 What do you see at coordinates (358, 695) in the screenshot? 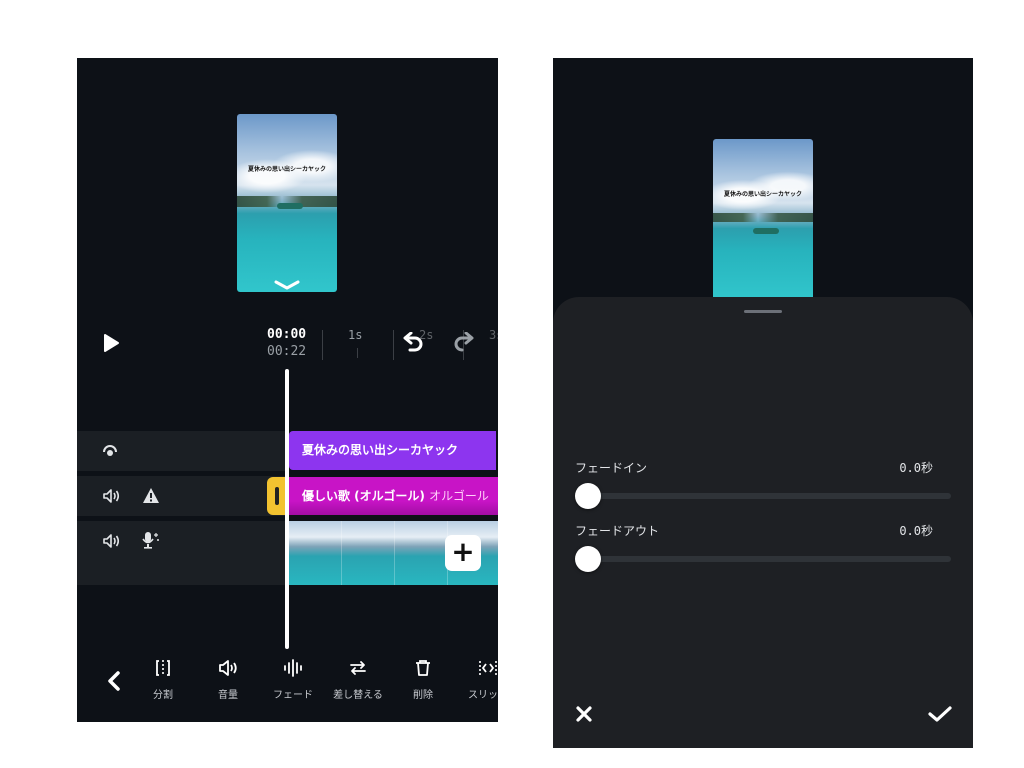
I see `replace-label: 差し替える` at bounding box center [358, 695].